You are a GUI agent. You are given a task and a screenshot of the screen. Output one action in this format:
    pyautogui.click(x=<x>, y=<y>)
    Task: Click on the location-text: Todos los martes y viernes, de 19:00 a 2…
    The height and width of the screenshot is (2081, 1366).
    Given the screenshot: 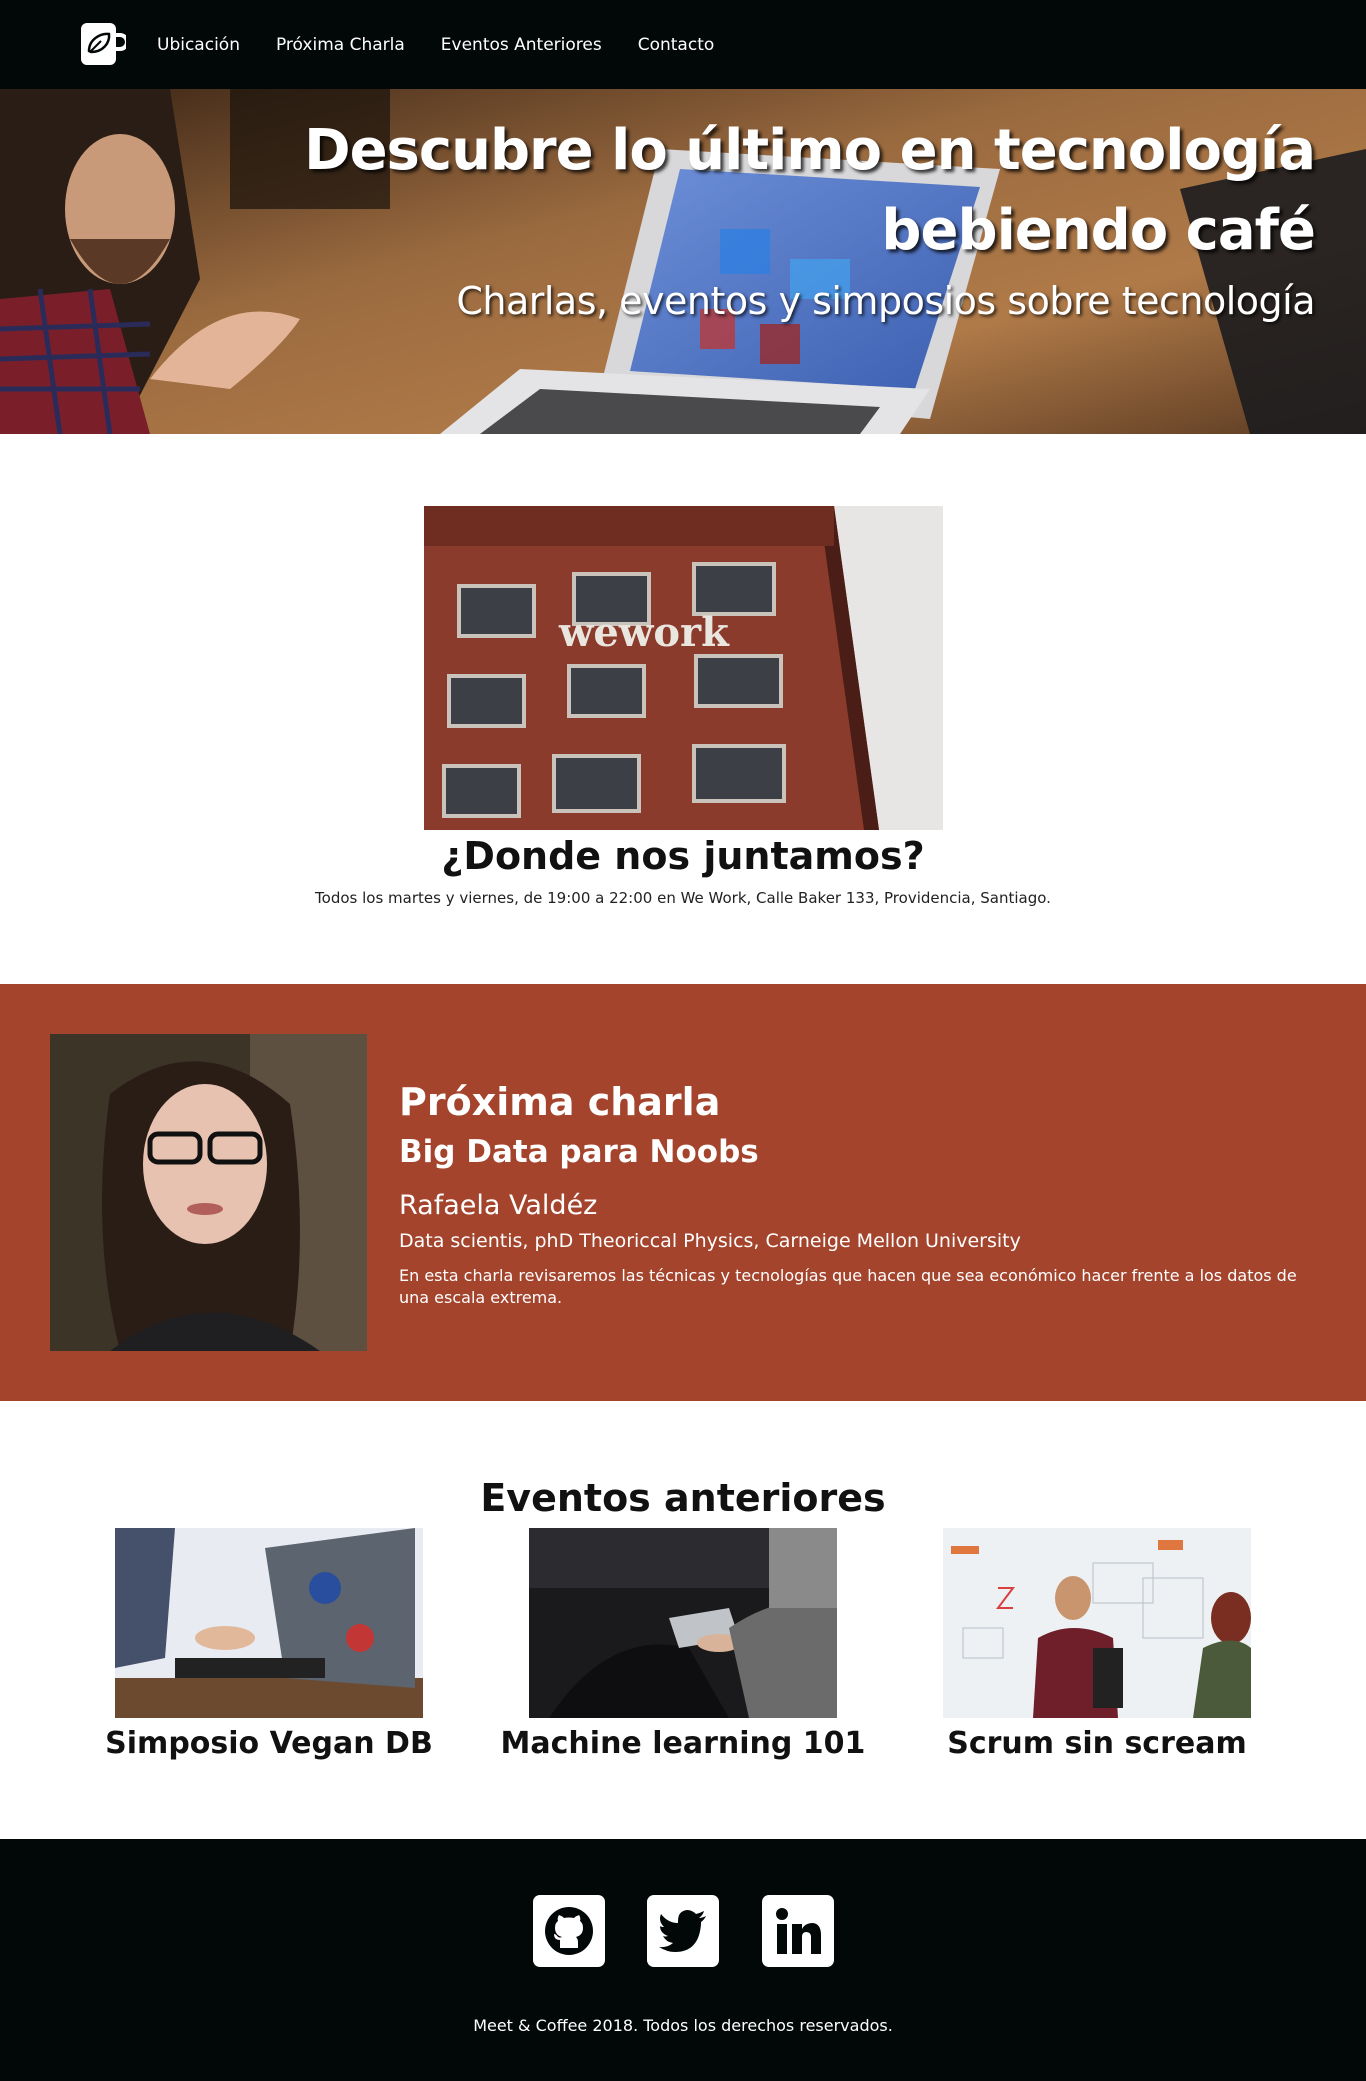 What is the action you would take?
    pyautogui.click(x=683, y=898)
    